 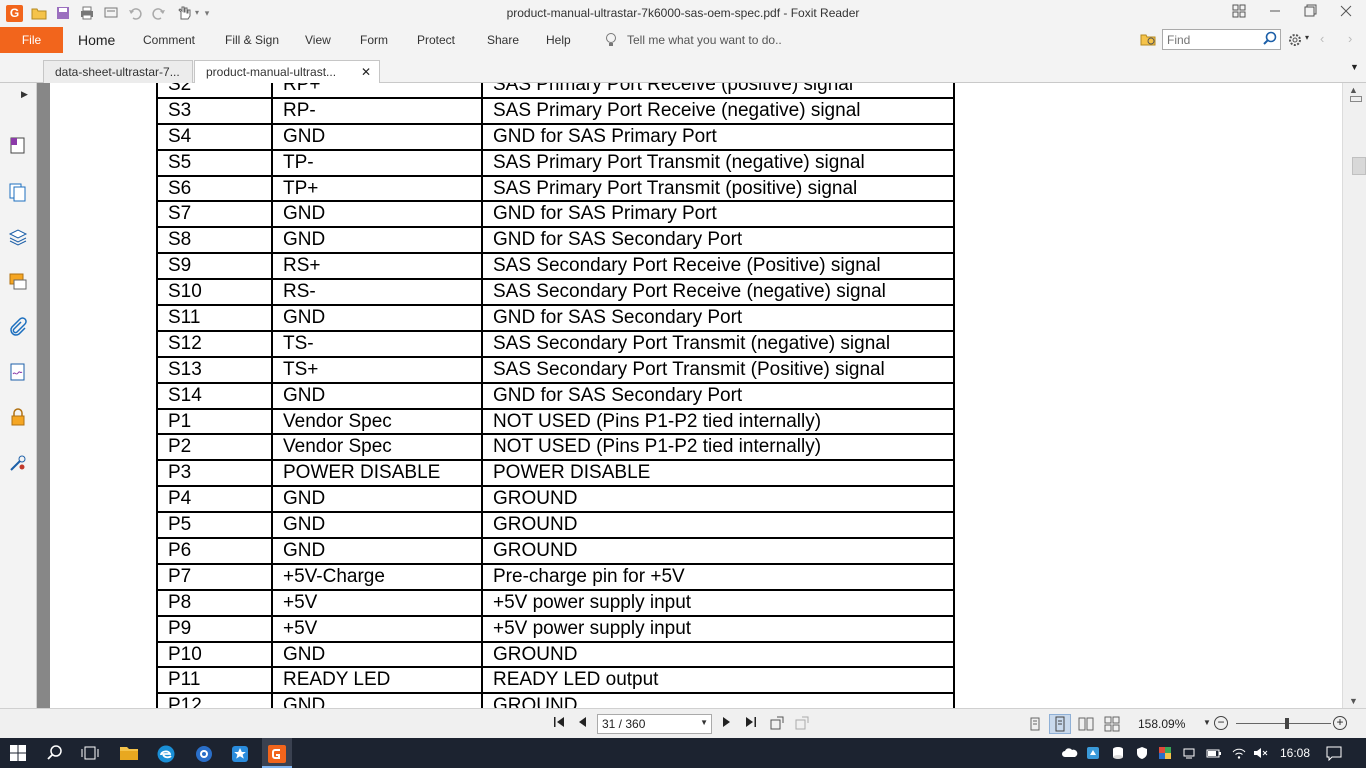 I want to click on signal-name-cell: +5V, so click(x=377, y=628).